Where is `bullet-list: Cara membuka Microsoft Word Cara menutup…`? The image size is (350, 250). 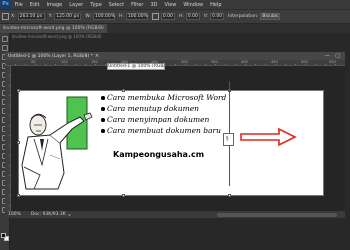
bullet-list: Cara membuka Microsoft Word Cara menutup… is located at coordinates (165, 114).